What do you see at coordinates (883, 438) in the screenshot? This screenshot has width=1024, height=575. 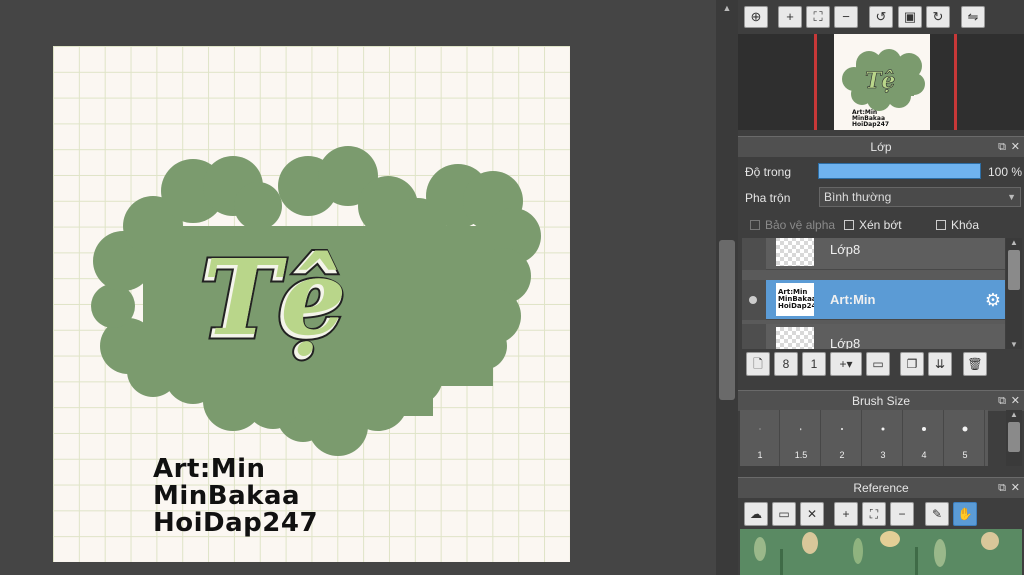 I see `brush-size-cell: 3` at bounding box center [883, 438].